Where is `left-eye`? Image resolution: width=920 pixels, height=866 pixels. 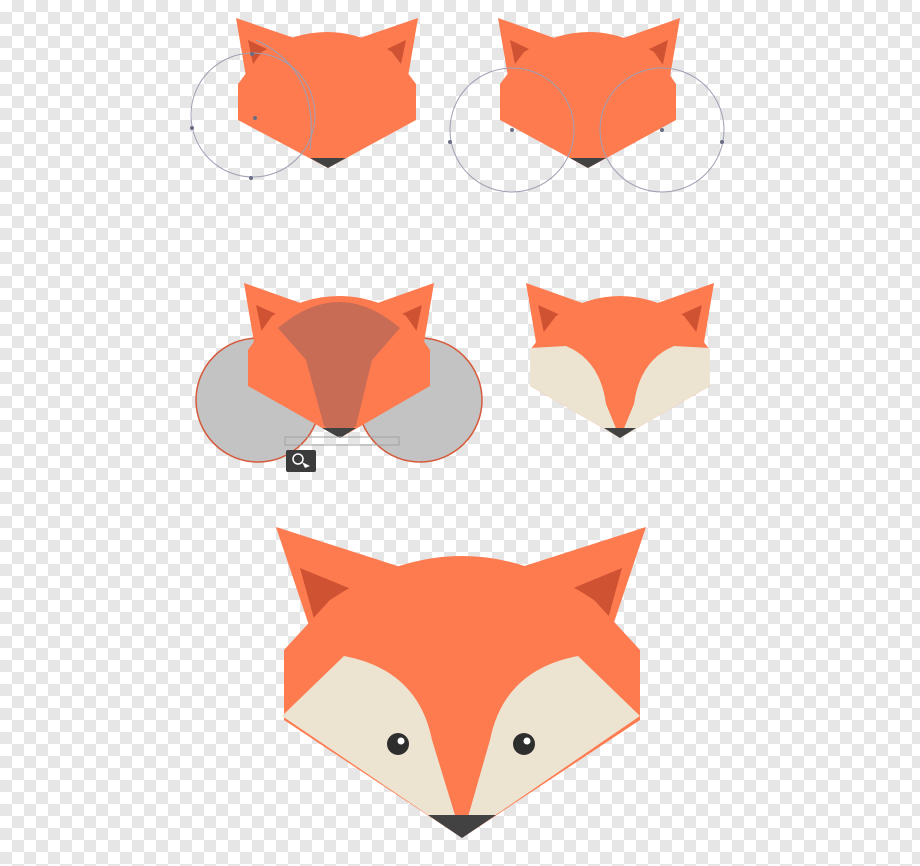 left-eye is located at coordinates (398, 744).